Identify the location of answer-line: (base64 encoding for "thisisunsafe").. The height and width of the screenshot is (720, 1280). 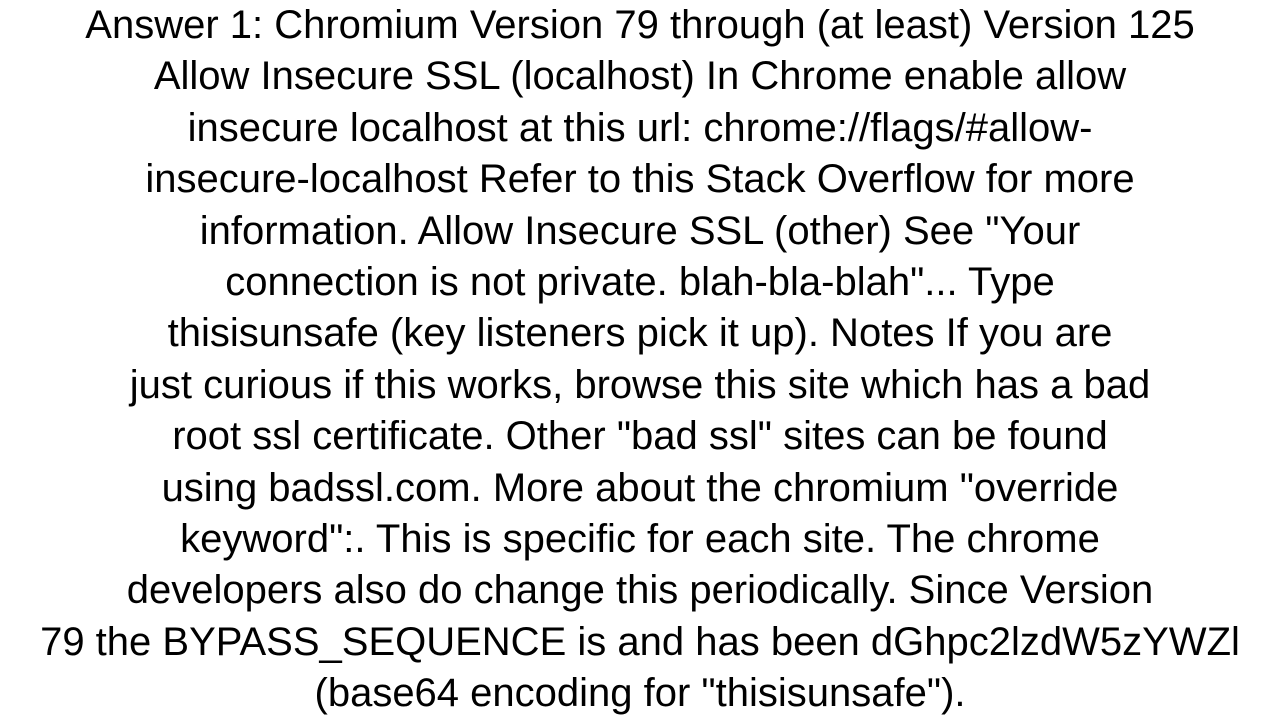
(640, 693).